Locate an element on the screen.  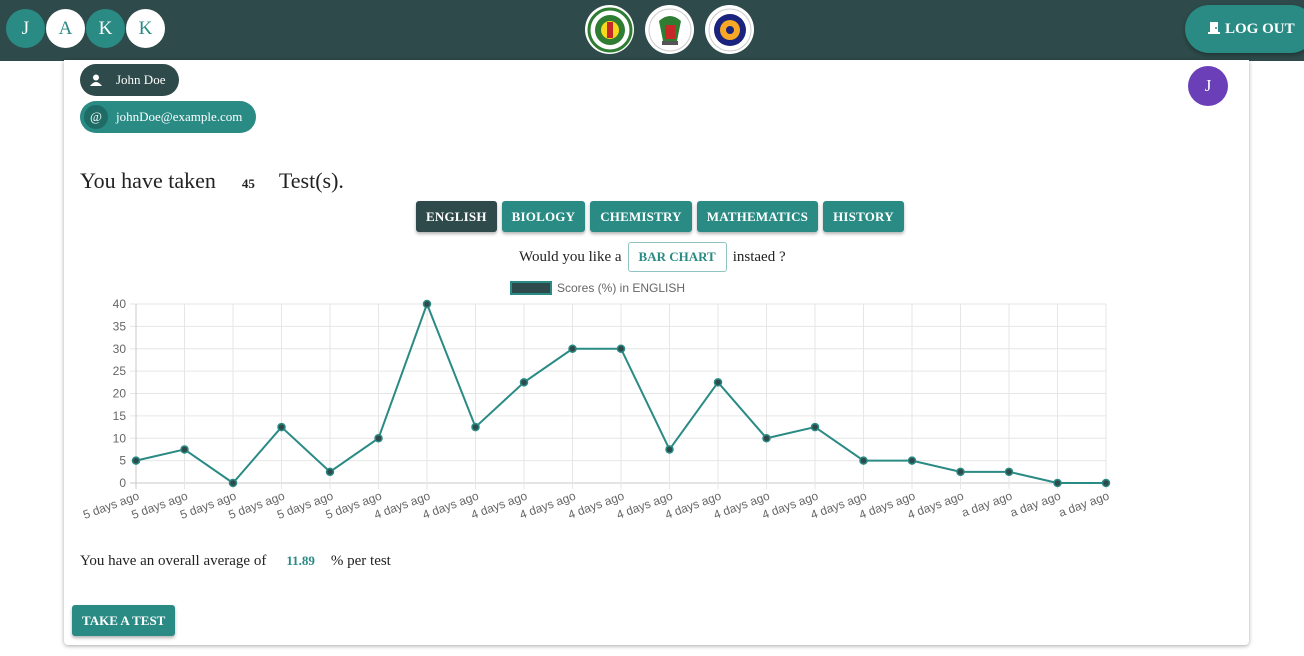
jamb-logo-icon is located at coordinates (609, 29).